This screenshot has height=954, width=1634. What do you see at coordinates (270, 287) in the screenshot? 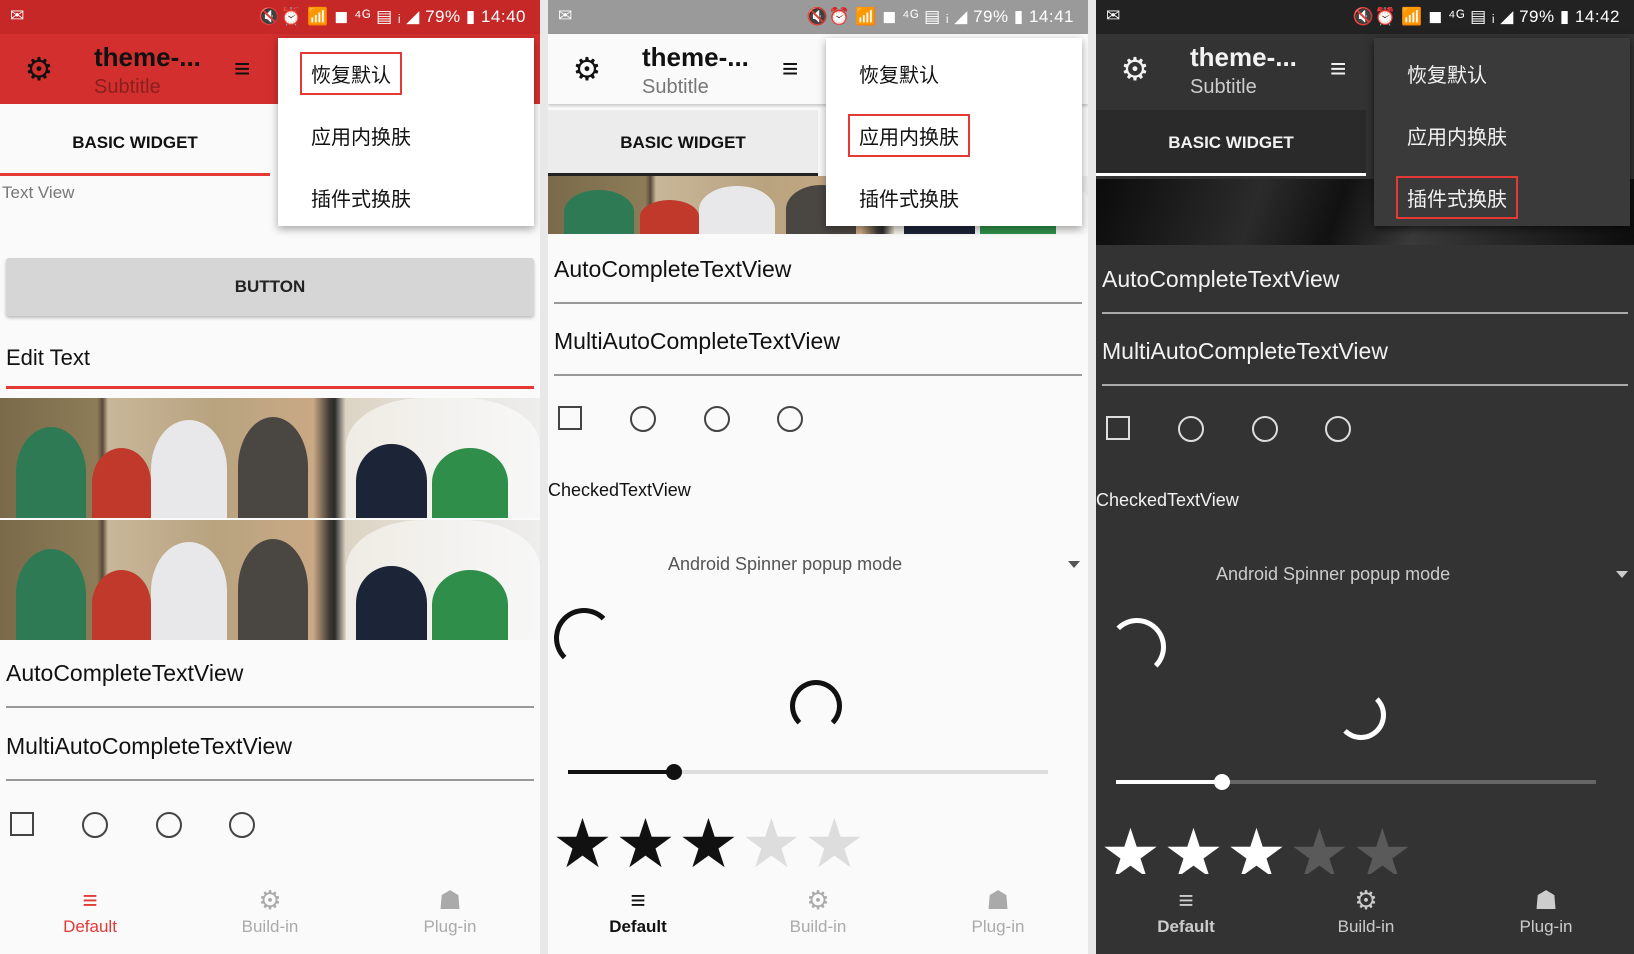
I see `demo-button: BUTTON` at bounding box center [270, 287].